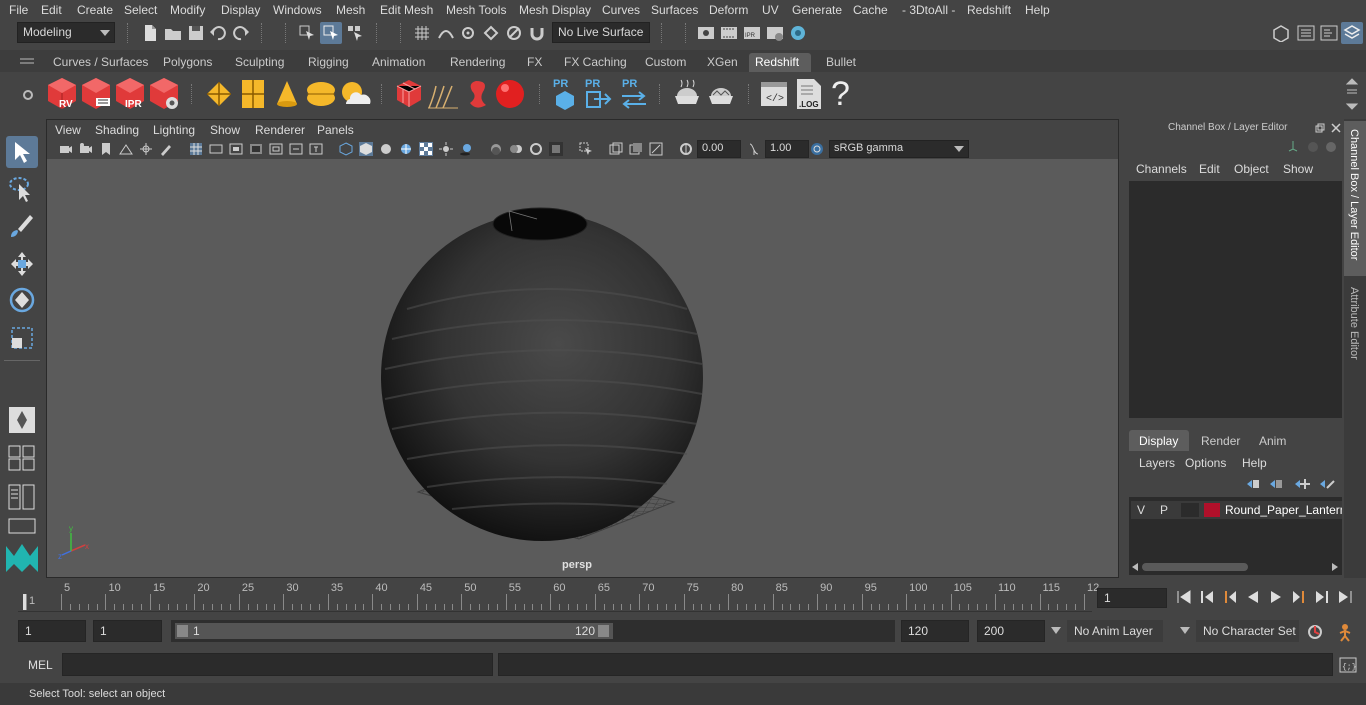  Describe the element at coordinates (775, 33) in the screenshot. I see `render-settings-icon` at that location.